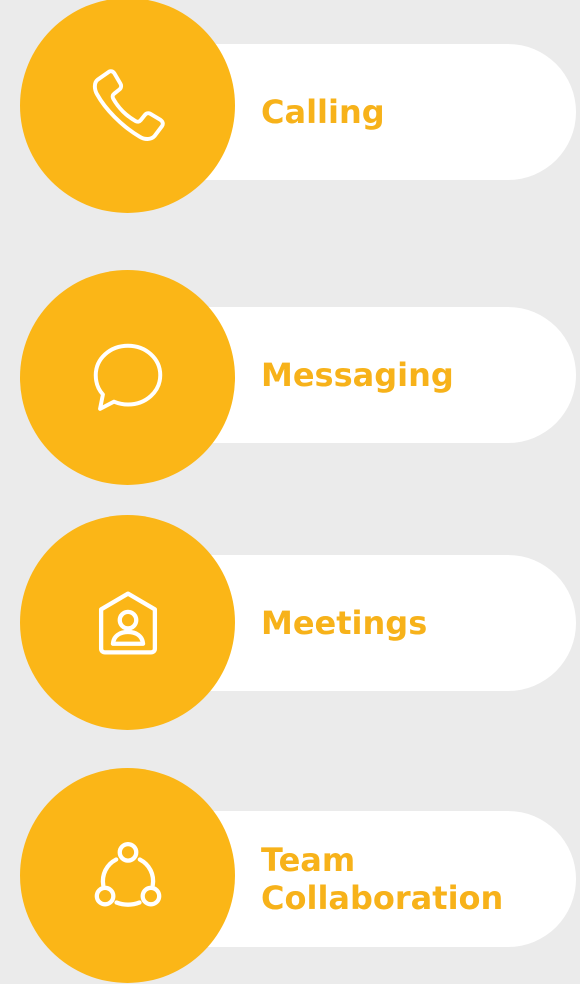 The width and height of the screenshot is (580, 984). I want to click on feature-label-messaging: Messaging, so click(357, 375).